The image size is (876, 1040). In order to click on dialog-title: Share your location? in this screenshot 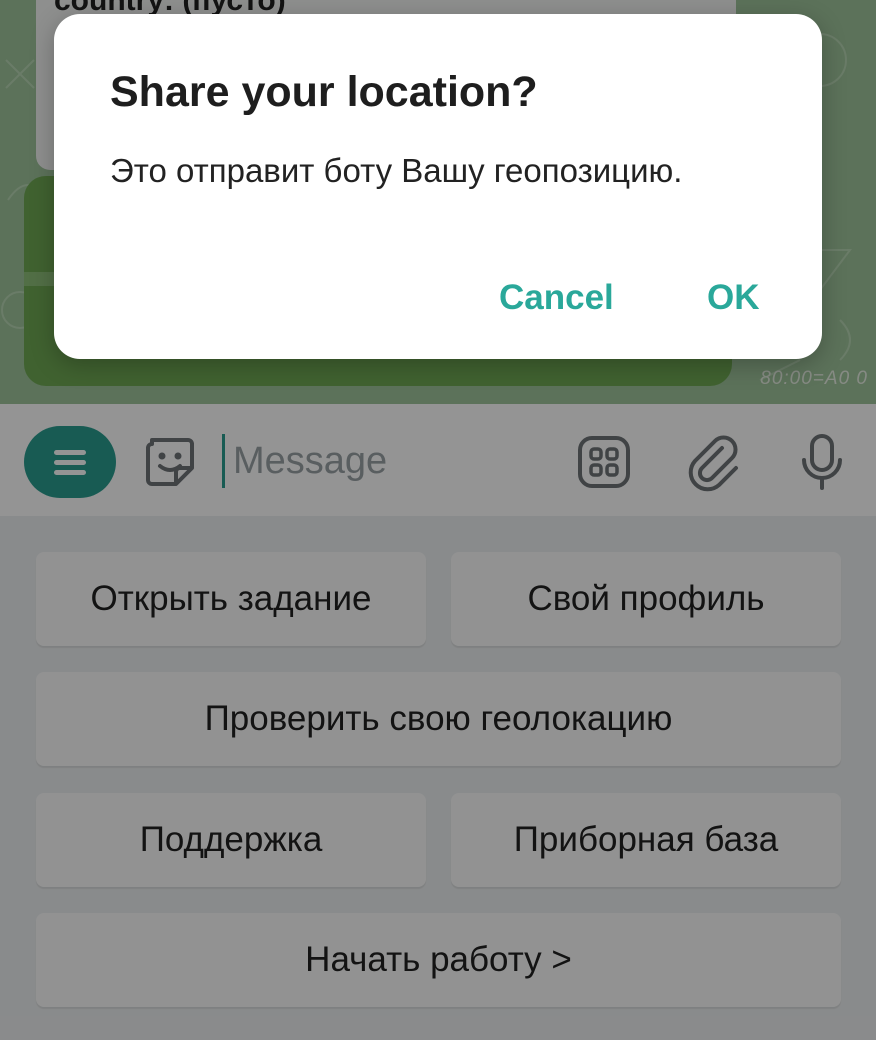, I will do `click(324, 92)`.